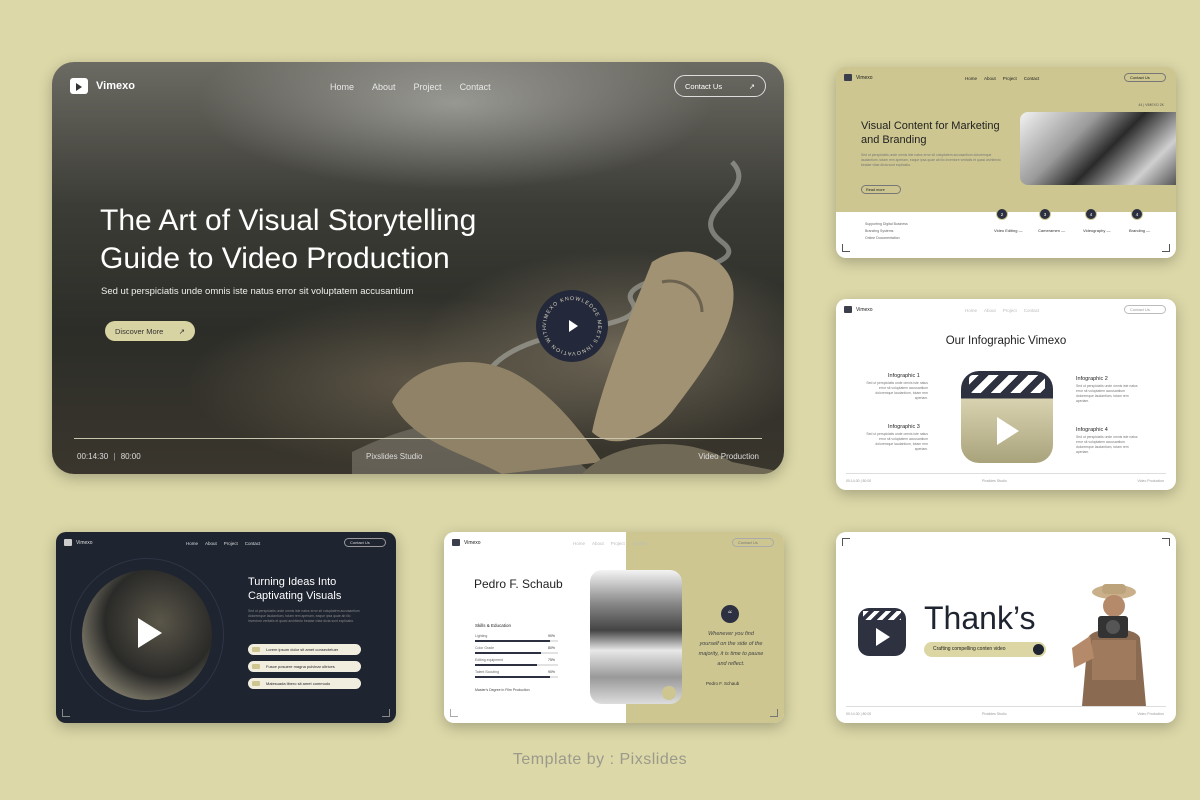 This screenshot has height=800, width=1200. Describe the element at coordinates (704, 86) in the screenshot. I see `contact-us-label: Contact Us` at that location.